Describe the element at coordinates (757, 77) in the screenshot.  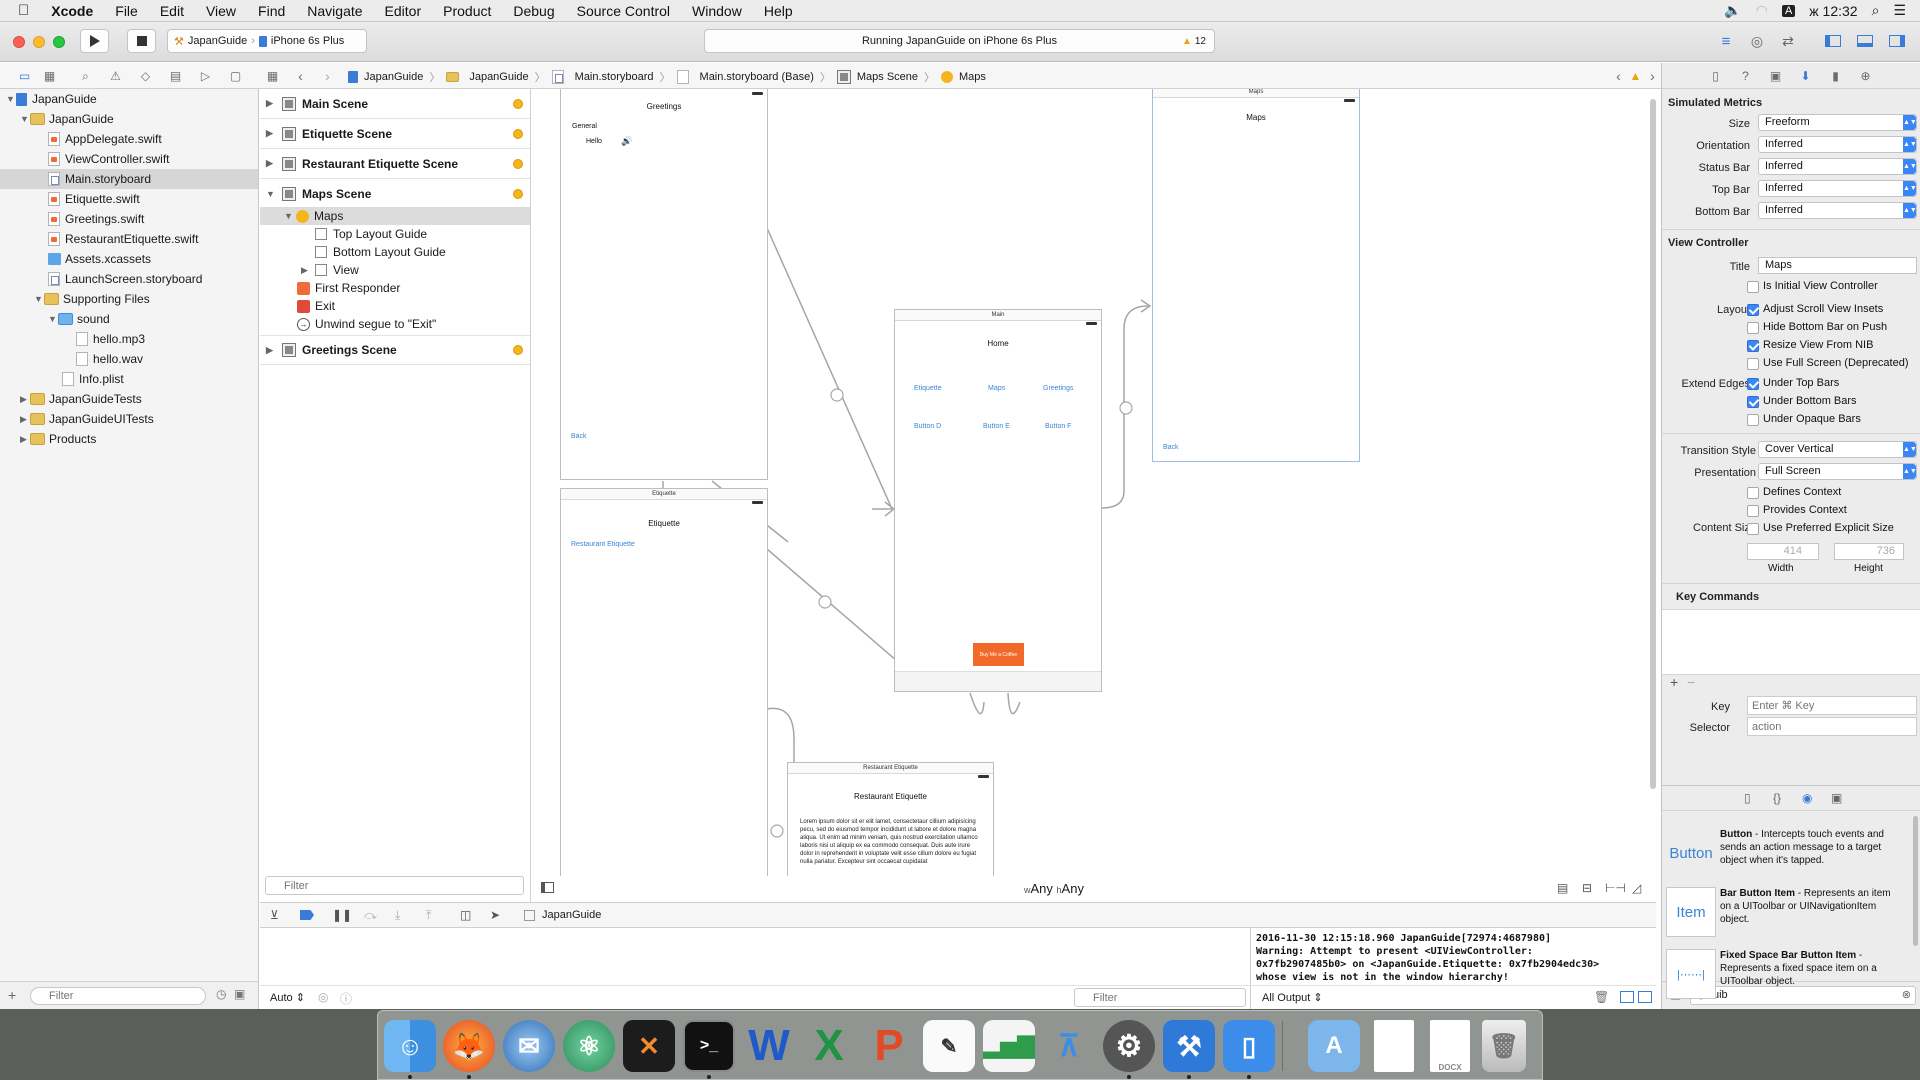
I see `breadcrumb-item: Main.storyboard (Base)` at that location.